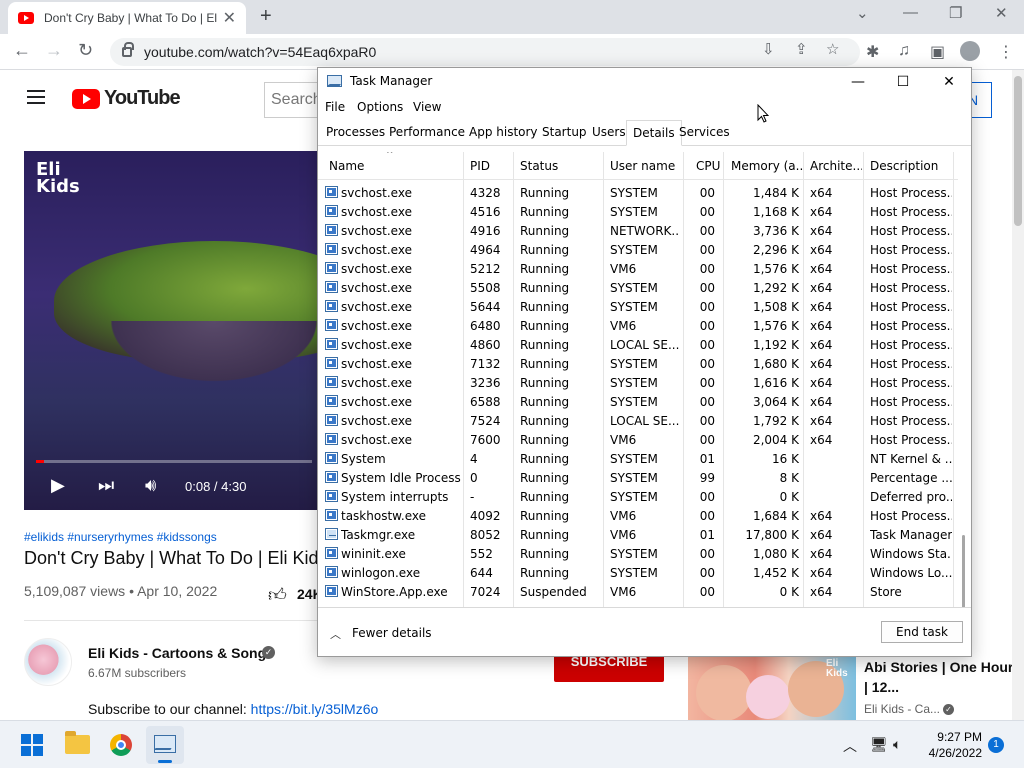 The height and width of the screenshot is (768, 1024). What do you see at coordinates (260, 52) in the screenshot?
I see `address-url: youtube.com/watch?v=54Eaq6xpaR0` at bounding box center [260, 52].